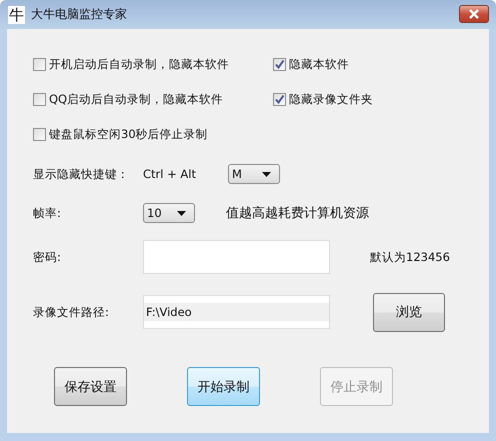 The image size is (496, 441). What do you see at coordinates (170, 174) in the screenshot?
I see `hotkey-modifiers: Ctrl + Alt` at bounding box center [170, 174].